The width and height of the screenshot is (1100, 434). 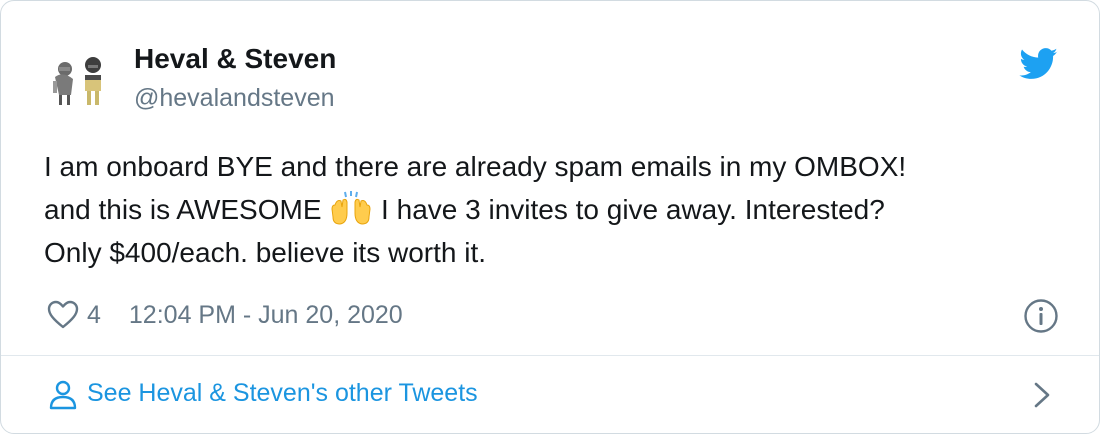 What do you see at coordinates (351, 208) in the screenshot?
I see `raising-hands-emoji` at bounding box center [351, 208].